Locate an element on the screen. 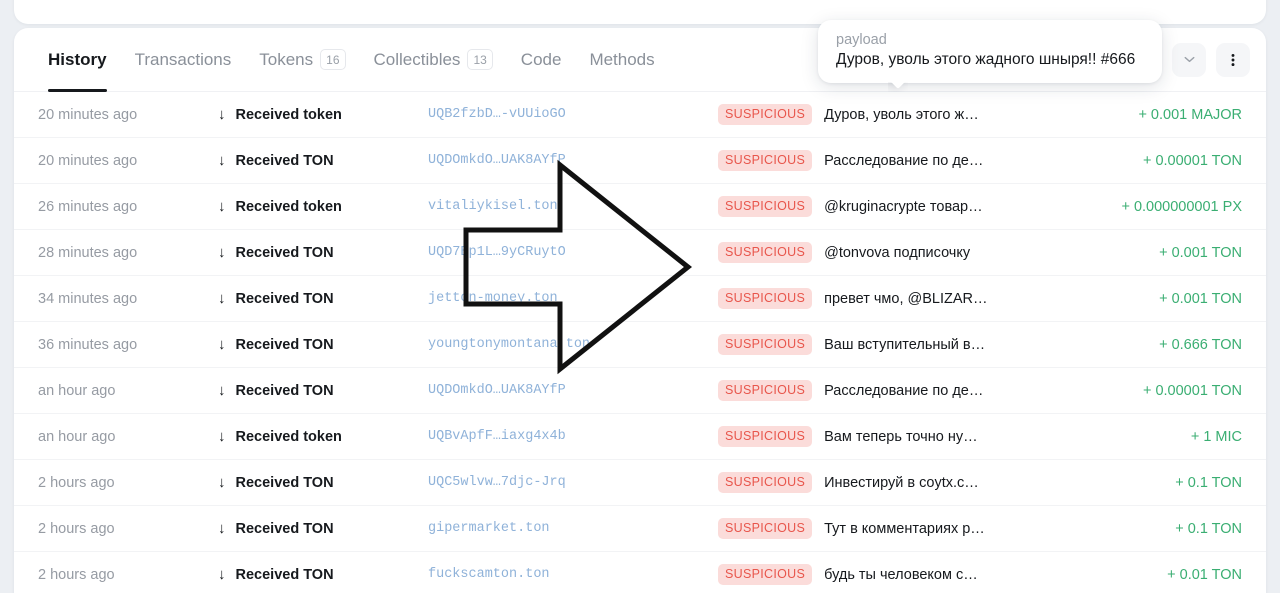 The image size is (1280, 593). tab-label: Methods is located at coordinates (622, 59).